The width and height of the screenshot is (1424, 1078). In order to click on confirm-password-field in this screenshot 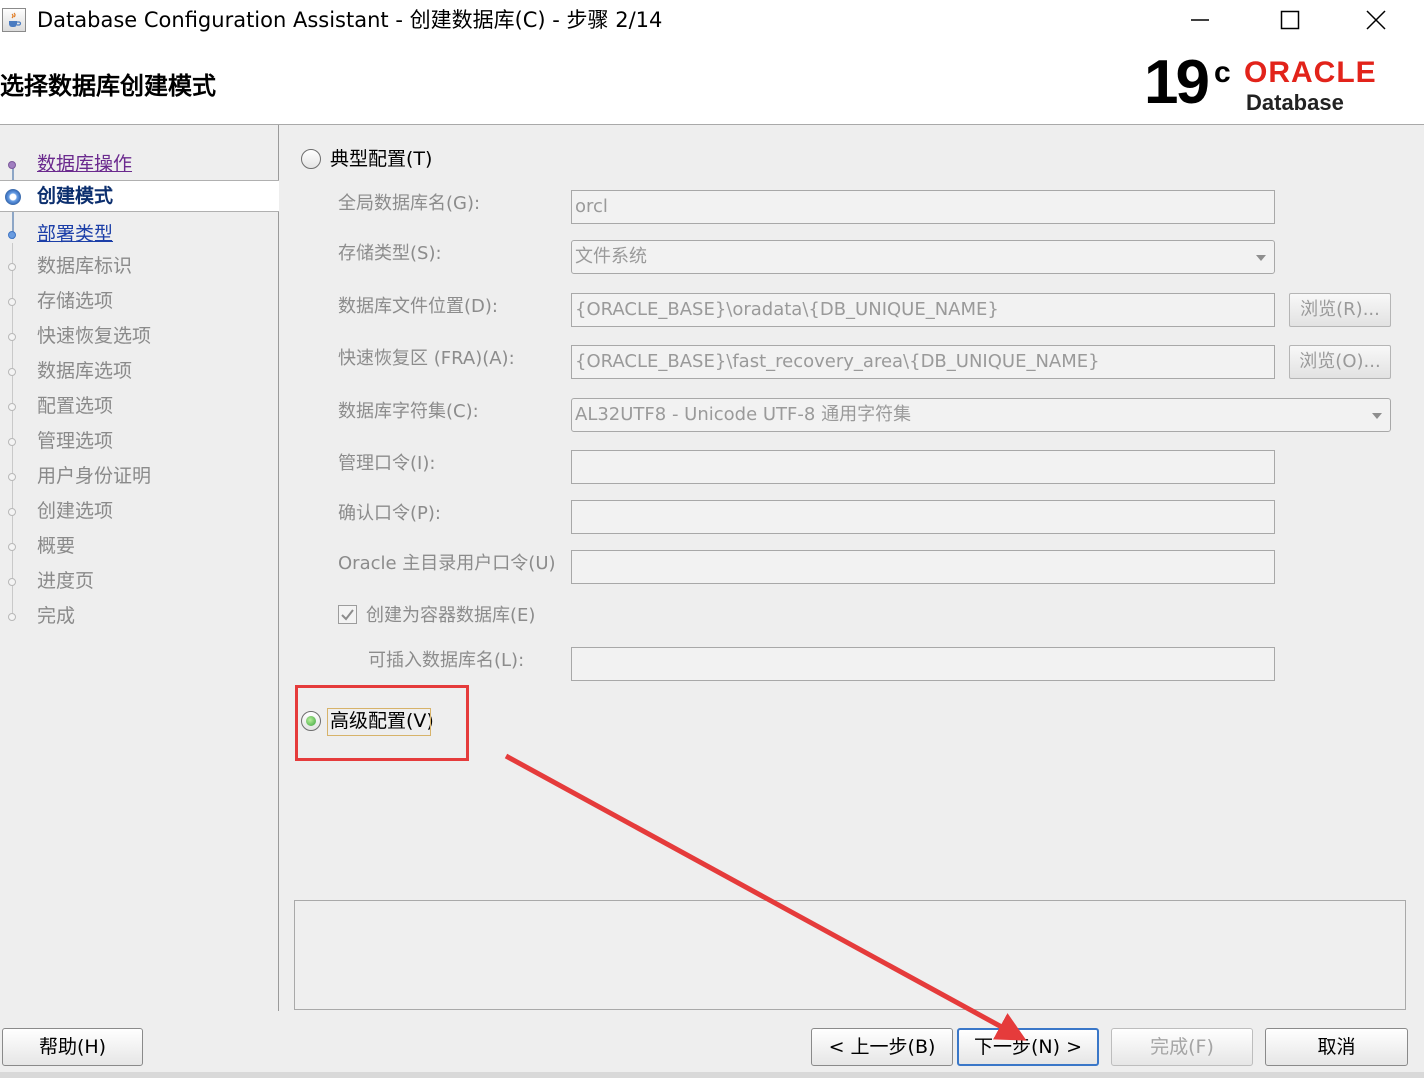, I will do `click(923, 517)`.